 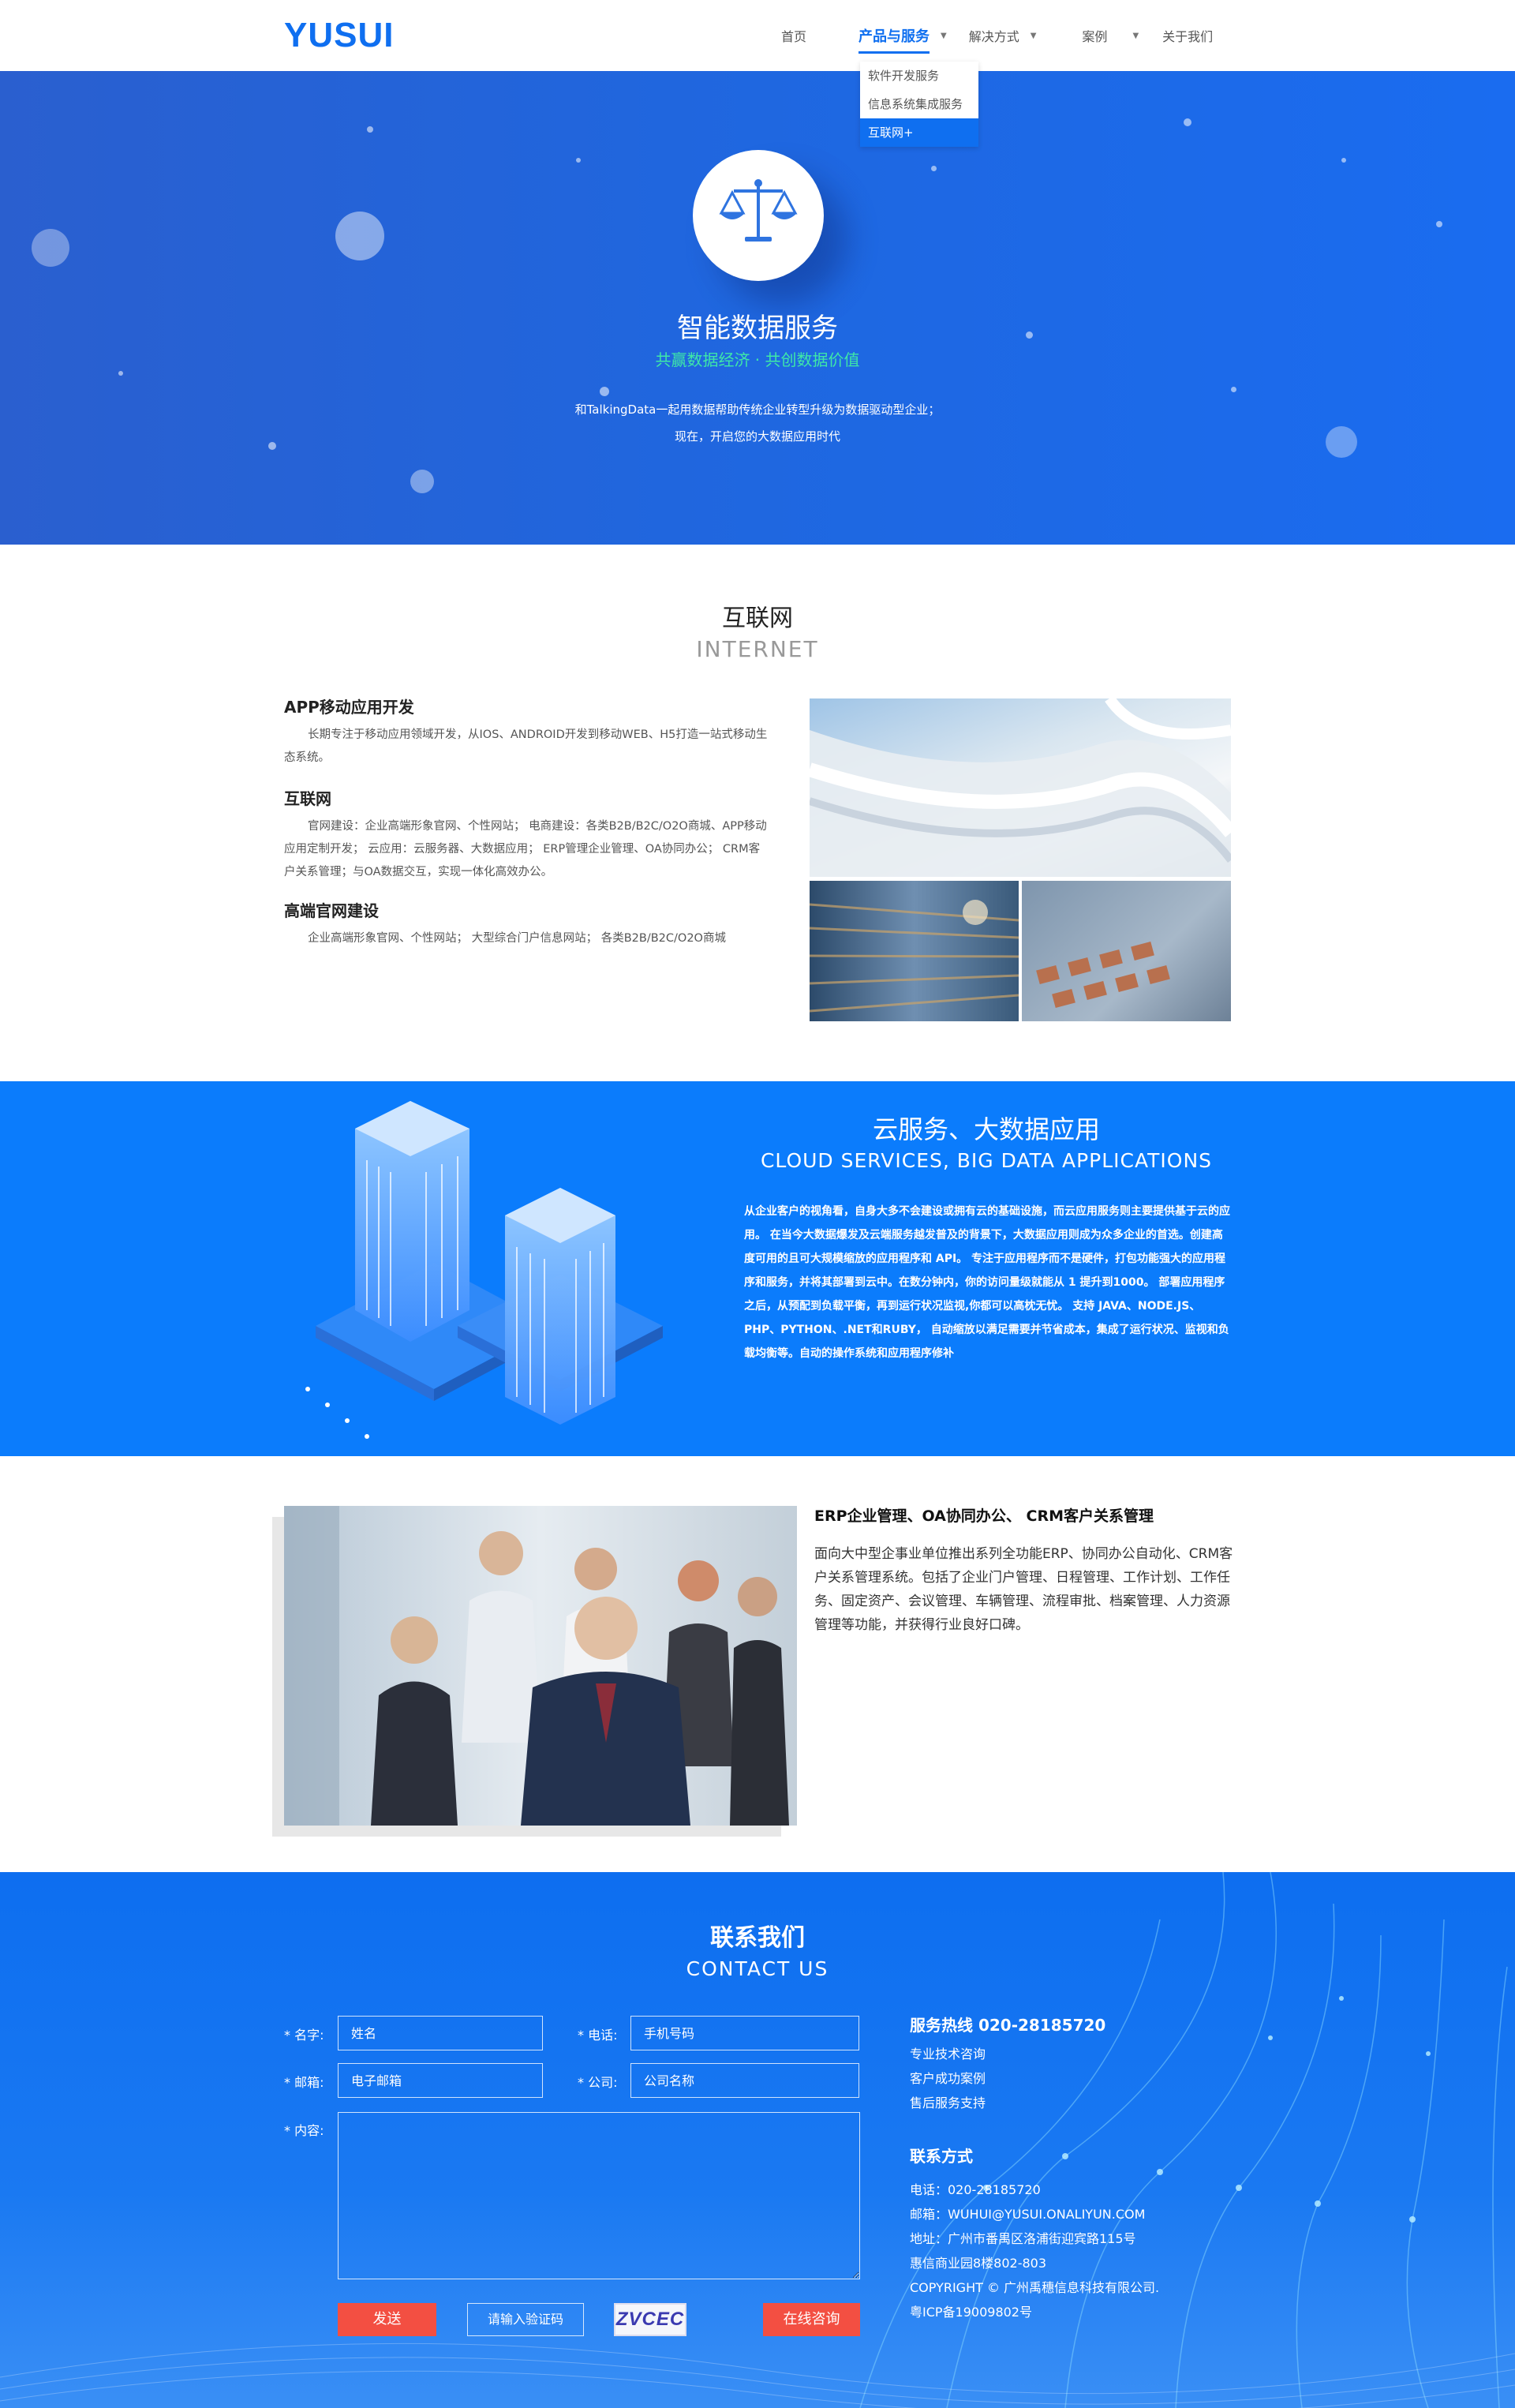 I want to click on contact-title: 联系我们, so click(x=757, y=1938).